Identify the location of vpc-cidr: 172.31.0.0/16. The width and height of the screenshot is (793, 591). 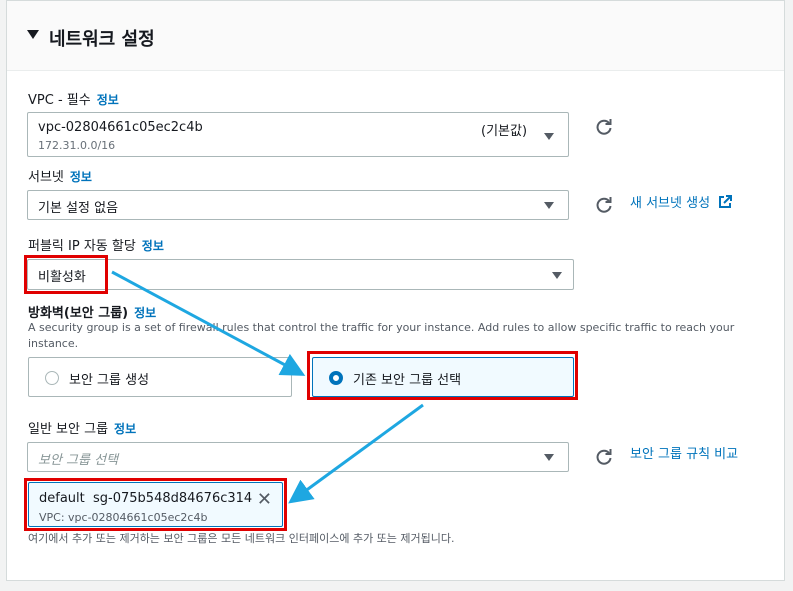
(77, 145).